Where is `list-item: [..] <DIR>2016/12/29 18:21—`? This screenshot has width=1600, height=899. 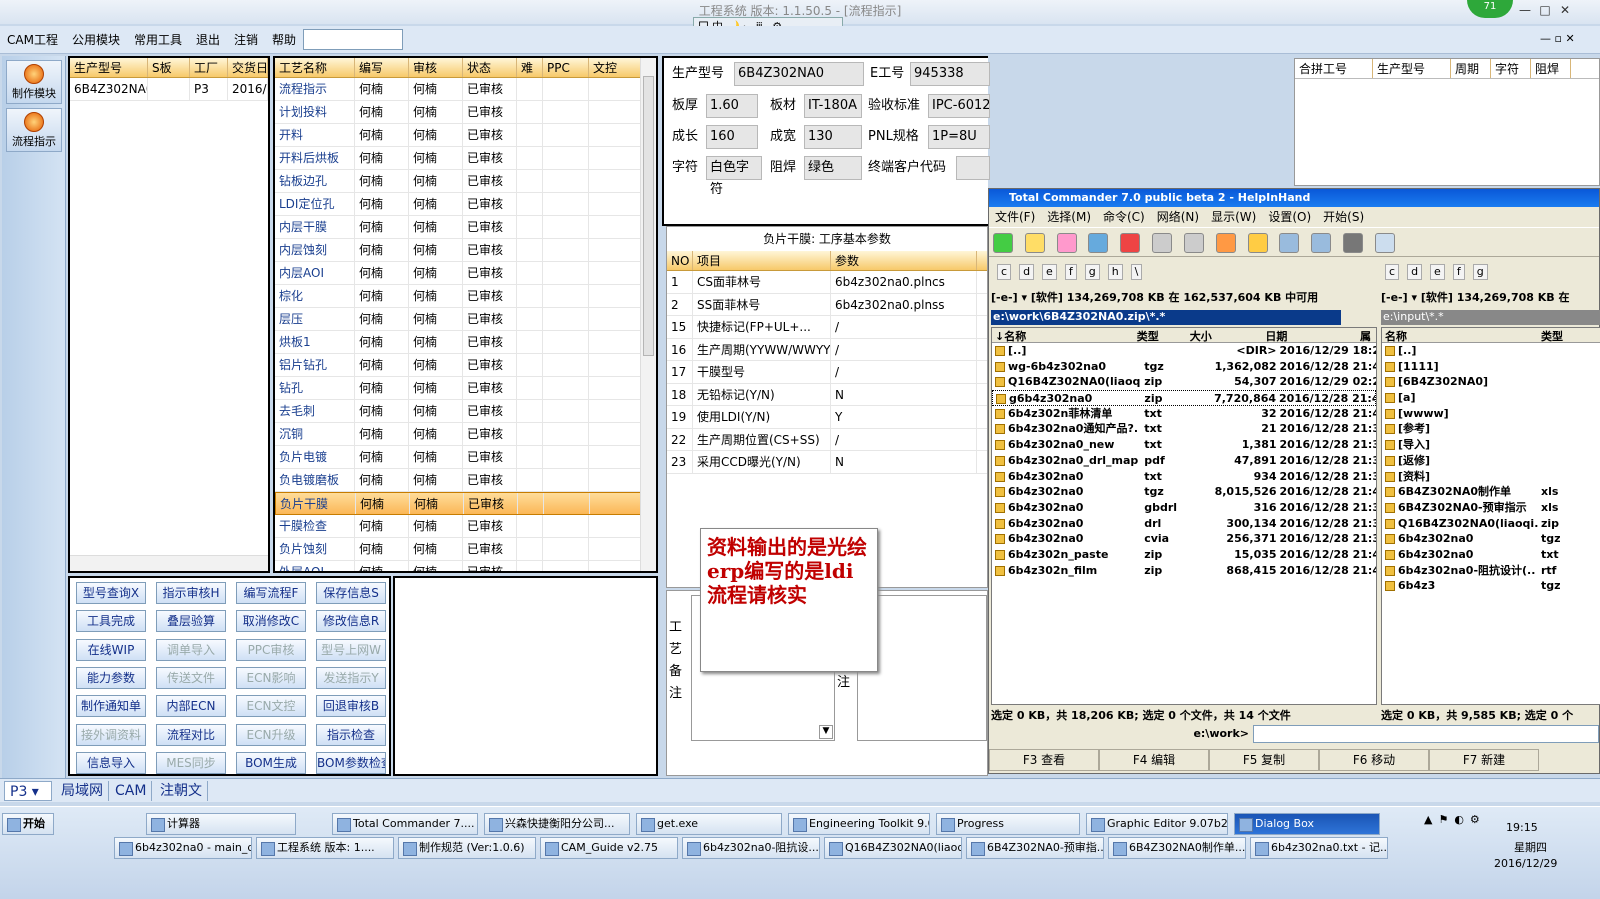
list-item: [..] <DIR>2016/12/29 18:21— is located at coordinates (1184, 351).